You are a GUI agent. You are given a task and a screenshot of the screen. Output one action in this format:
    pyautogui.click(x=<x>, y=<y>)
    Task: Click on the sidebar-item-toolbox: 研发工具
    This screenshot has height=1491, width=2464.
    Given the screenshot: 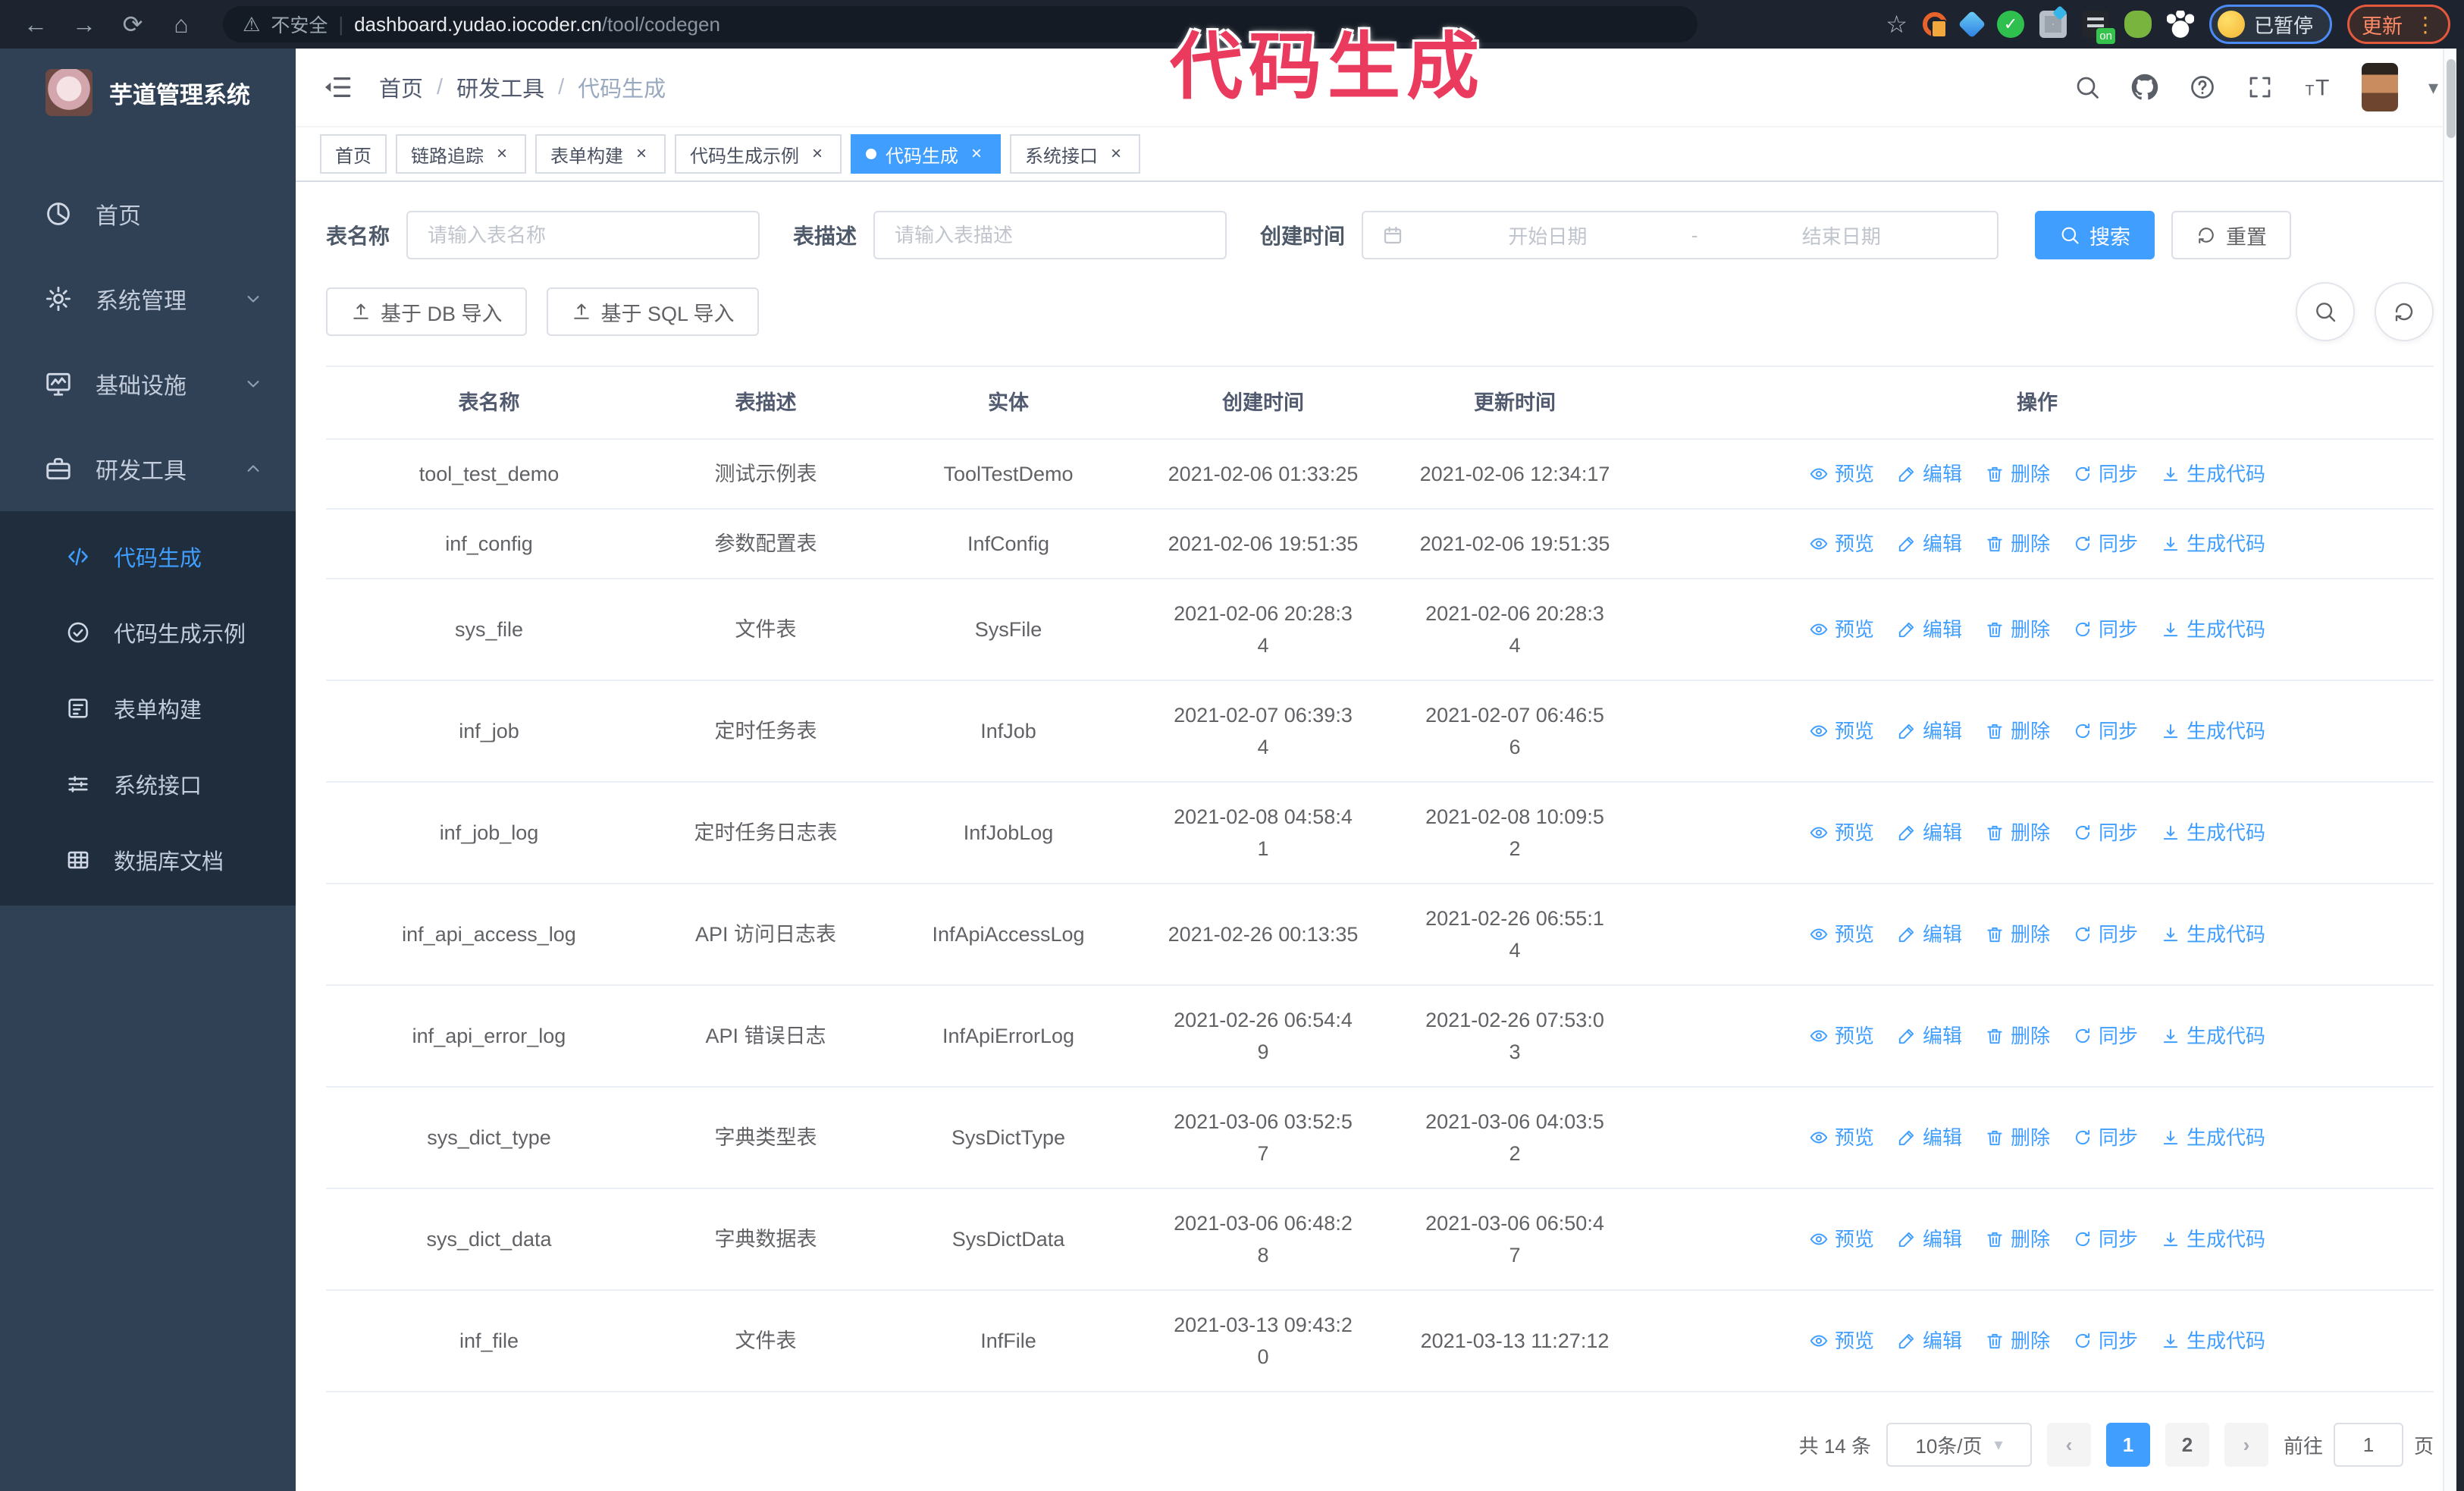 What is the action you would take?
    pyautogui.click(x=148, y=468)
    